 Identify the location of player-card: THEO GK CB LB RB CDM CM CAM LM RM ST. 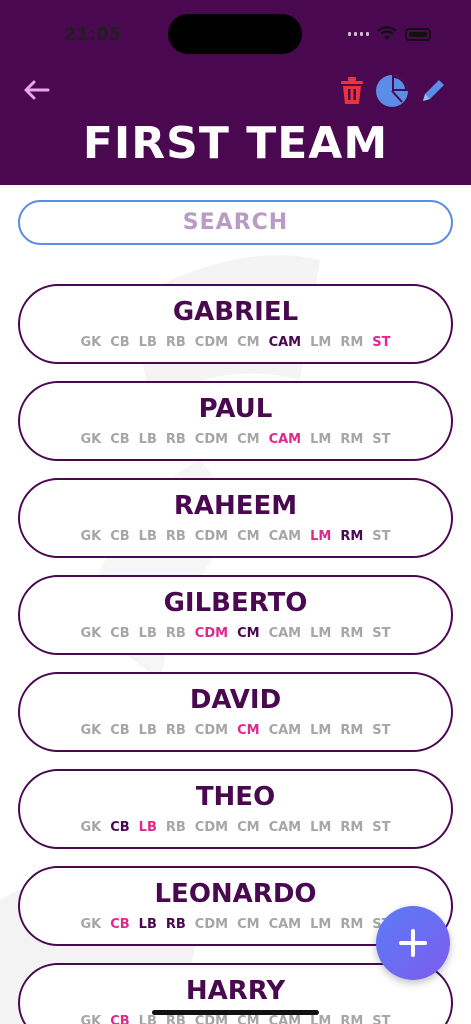
(235, 809).